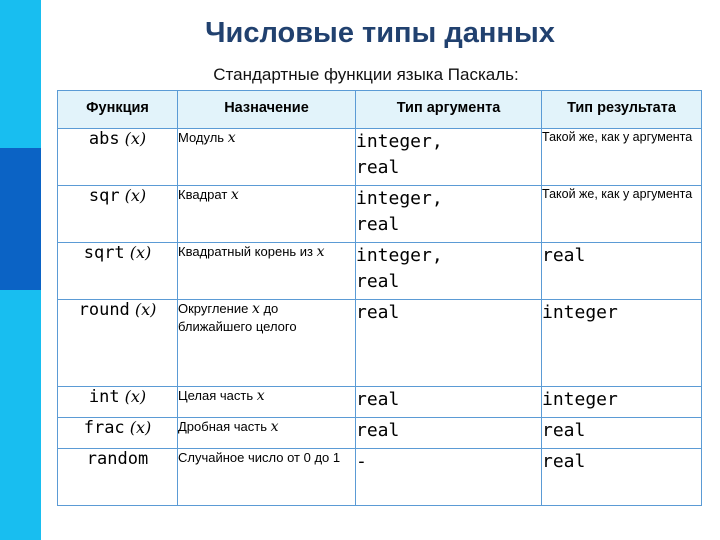 The image size is (720, 540). I want to click on column-header-function: Функция, so click(117, 109).